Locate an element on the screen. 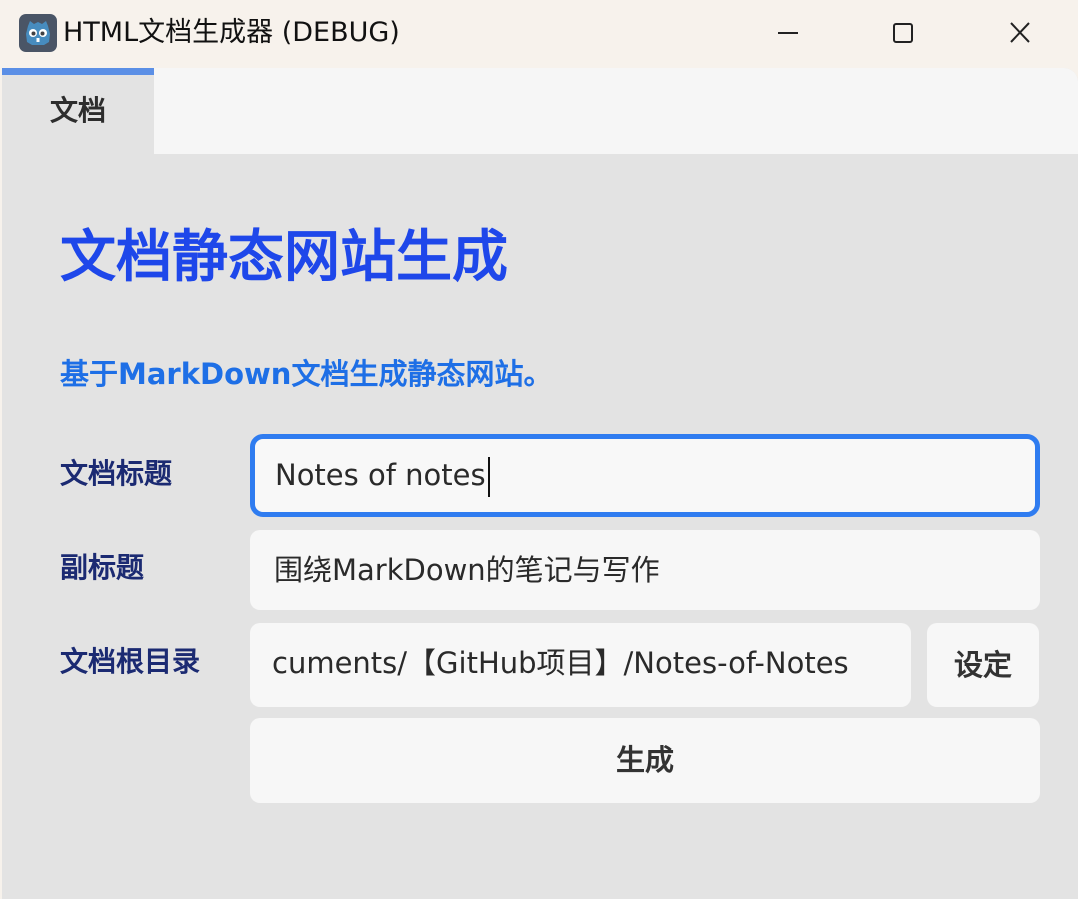 This screenshot has height=899, width=1078. subtitle-input: 围绕MarkDown的笔记与写作 is located at coordinates (645, 570).